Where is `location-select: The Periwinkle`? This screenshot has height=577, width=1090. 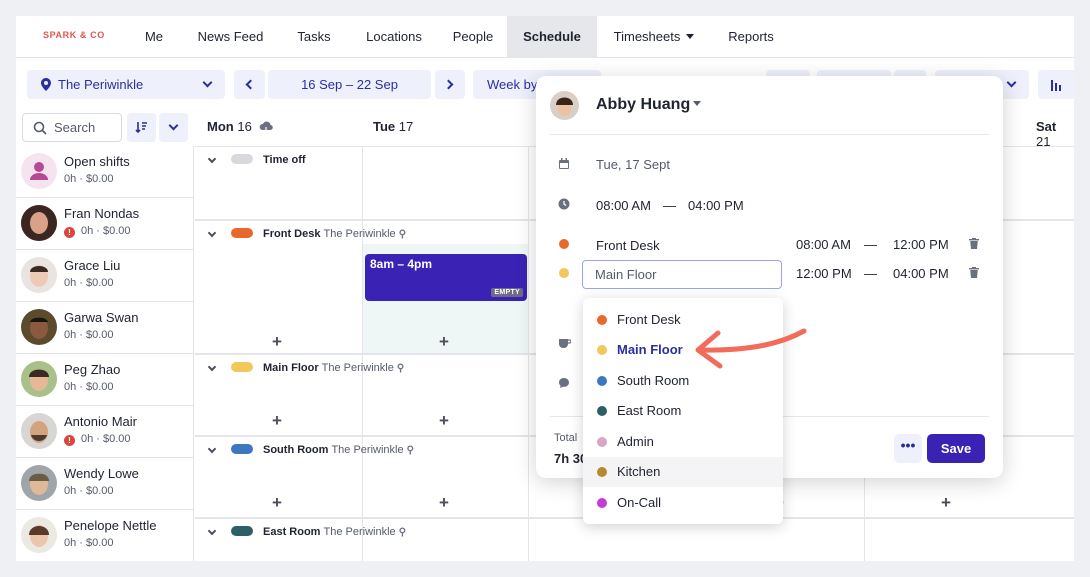
location-select: The Periwinkle is located at coordinates (126, 84).